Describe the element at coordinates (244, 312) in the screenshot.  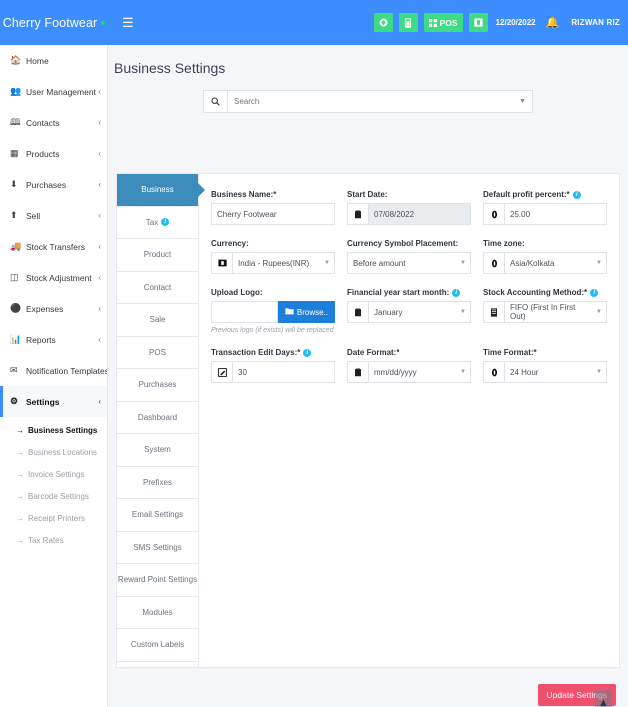
I see `file-name-box` at that location.